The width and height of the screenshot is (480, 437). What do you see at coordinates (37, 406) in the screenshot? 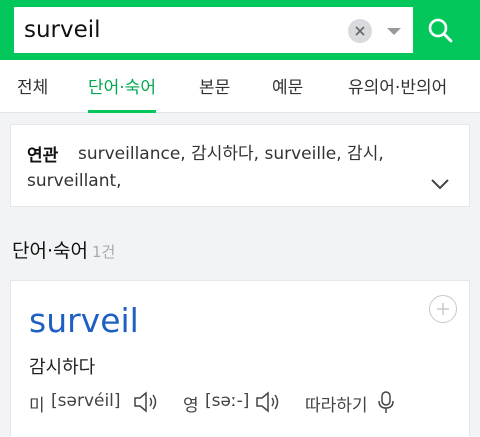
I see `pron-us-label: 미` at bounding box center [37, 406].